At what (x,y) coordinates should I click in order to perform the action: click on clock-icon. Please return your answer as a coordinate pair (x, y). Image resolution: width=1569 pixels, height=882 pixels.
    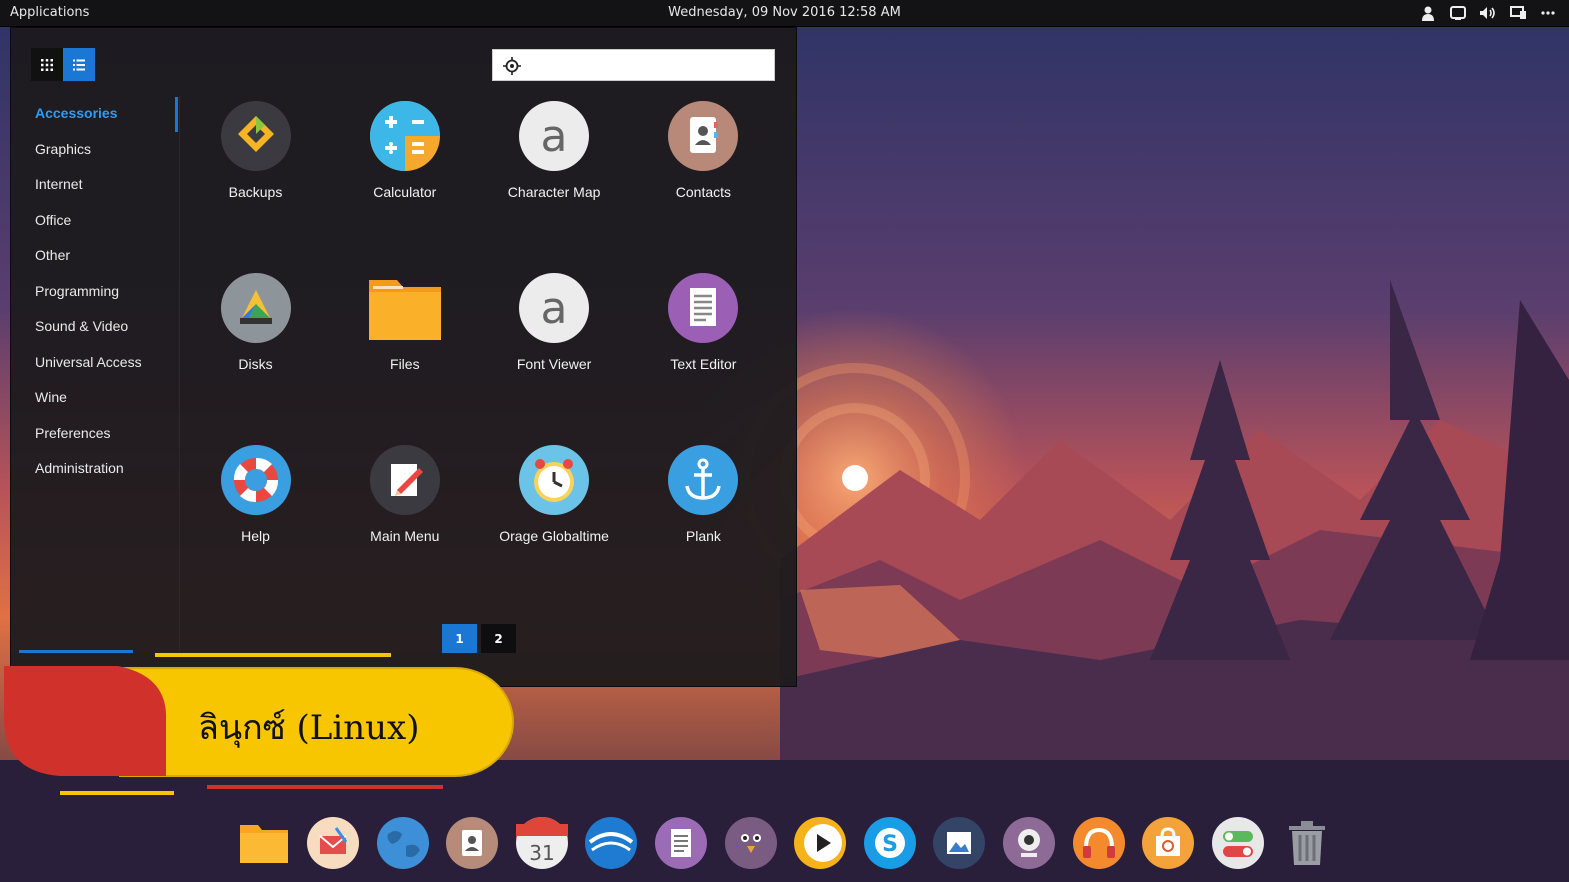
    Looking at the image, I should click on (554, 480).